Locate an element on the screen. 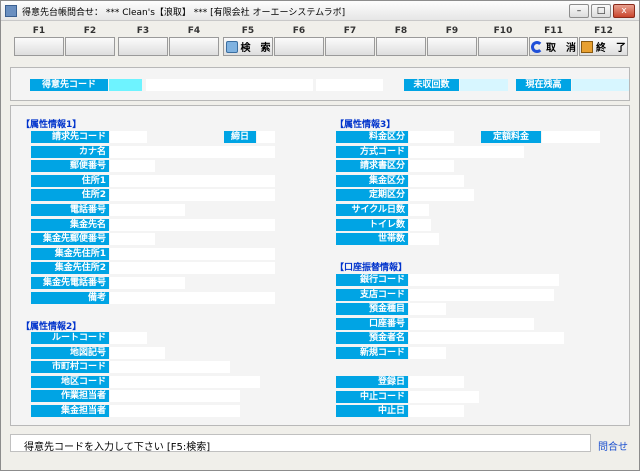 The width and height of the screenshot is (640, 471). fkey-label: F5 is located at coordinates (248, 31).